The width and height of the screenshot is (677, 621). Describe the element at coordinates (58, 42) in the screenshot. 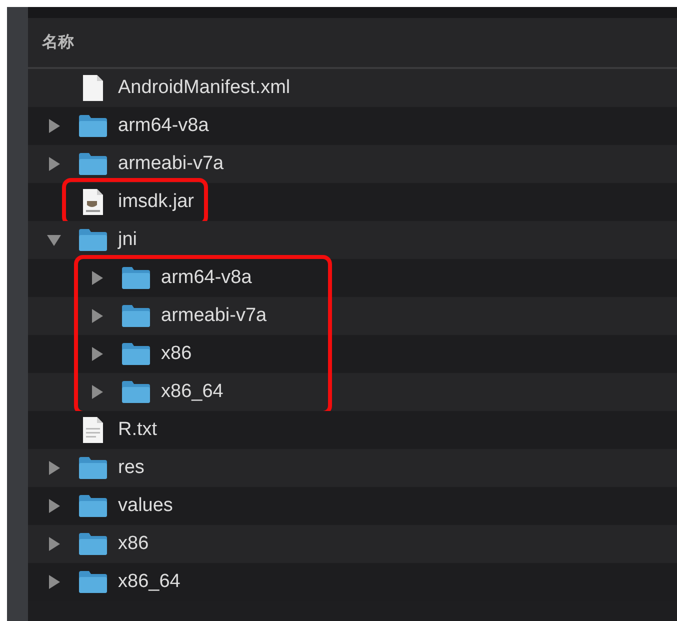

I see `column-header: 名称` at that location.